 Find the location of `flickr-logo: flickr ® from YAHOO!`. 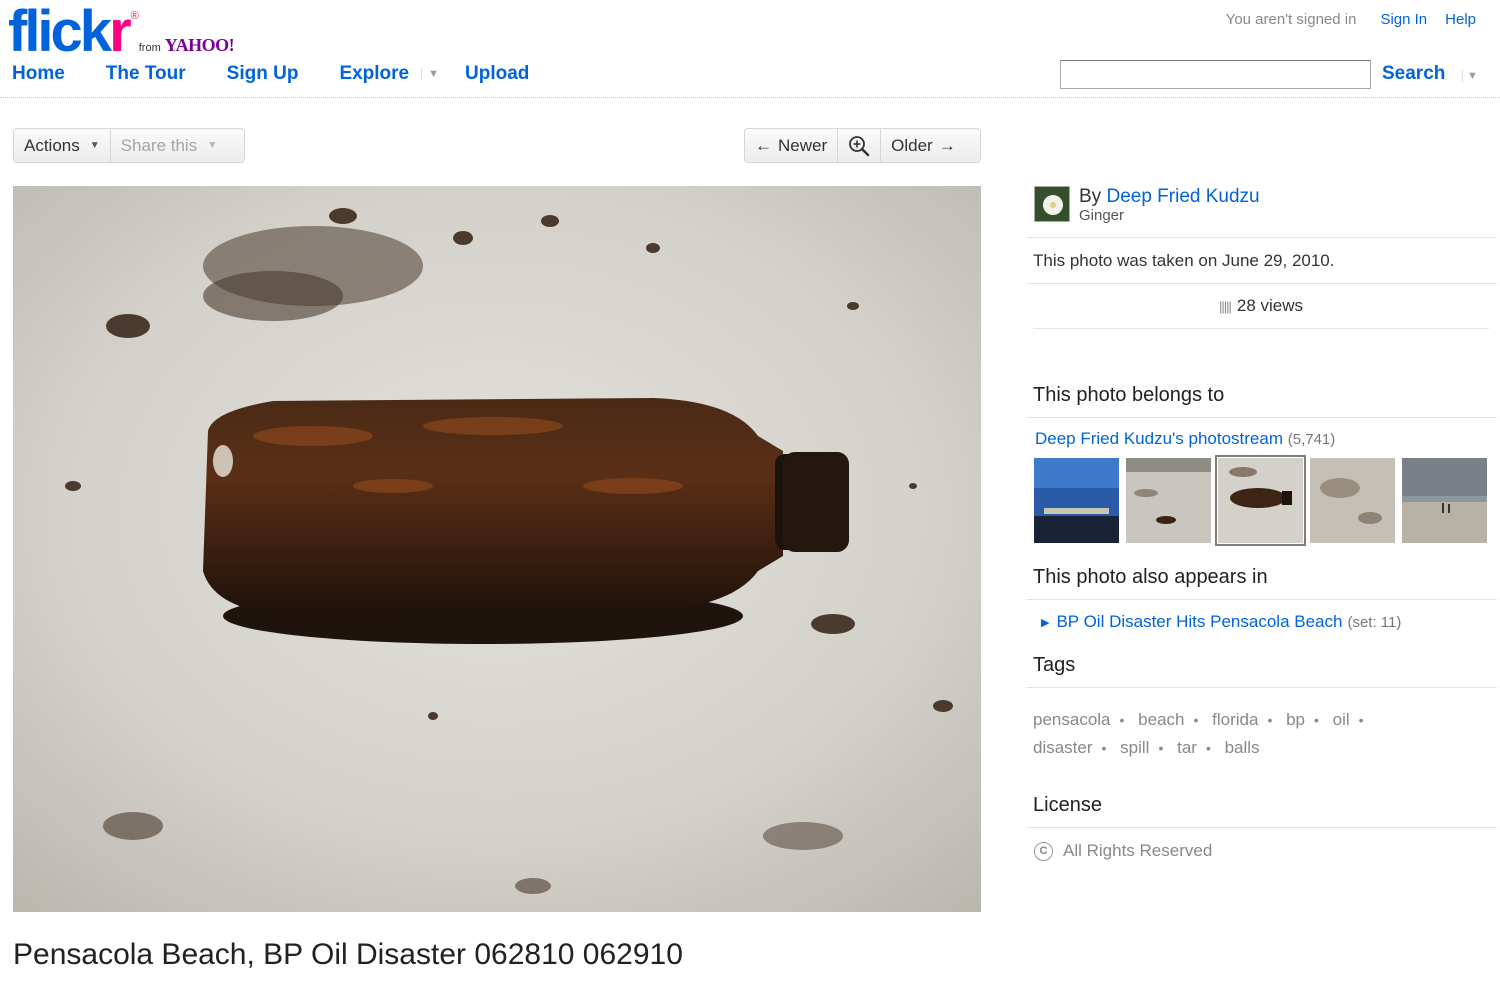

flickr-logo: flickr ® from YAHOO! is located at coordinates (121, 32).